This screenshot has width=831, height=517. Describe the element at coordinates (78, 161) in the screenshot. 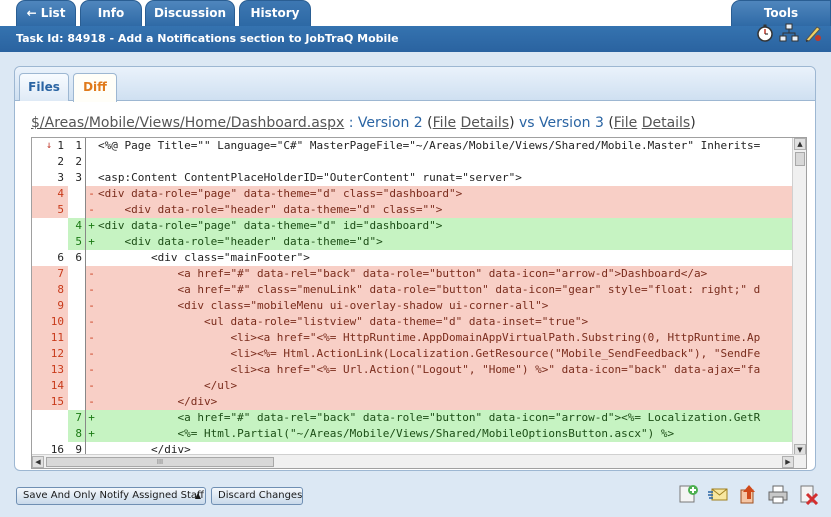

I see `new-line-number: 2` at that location.